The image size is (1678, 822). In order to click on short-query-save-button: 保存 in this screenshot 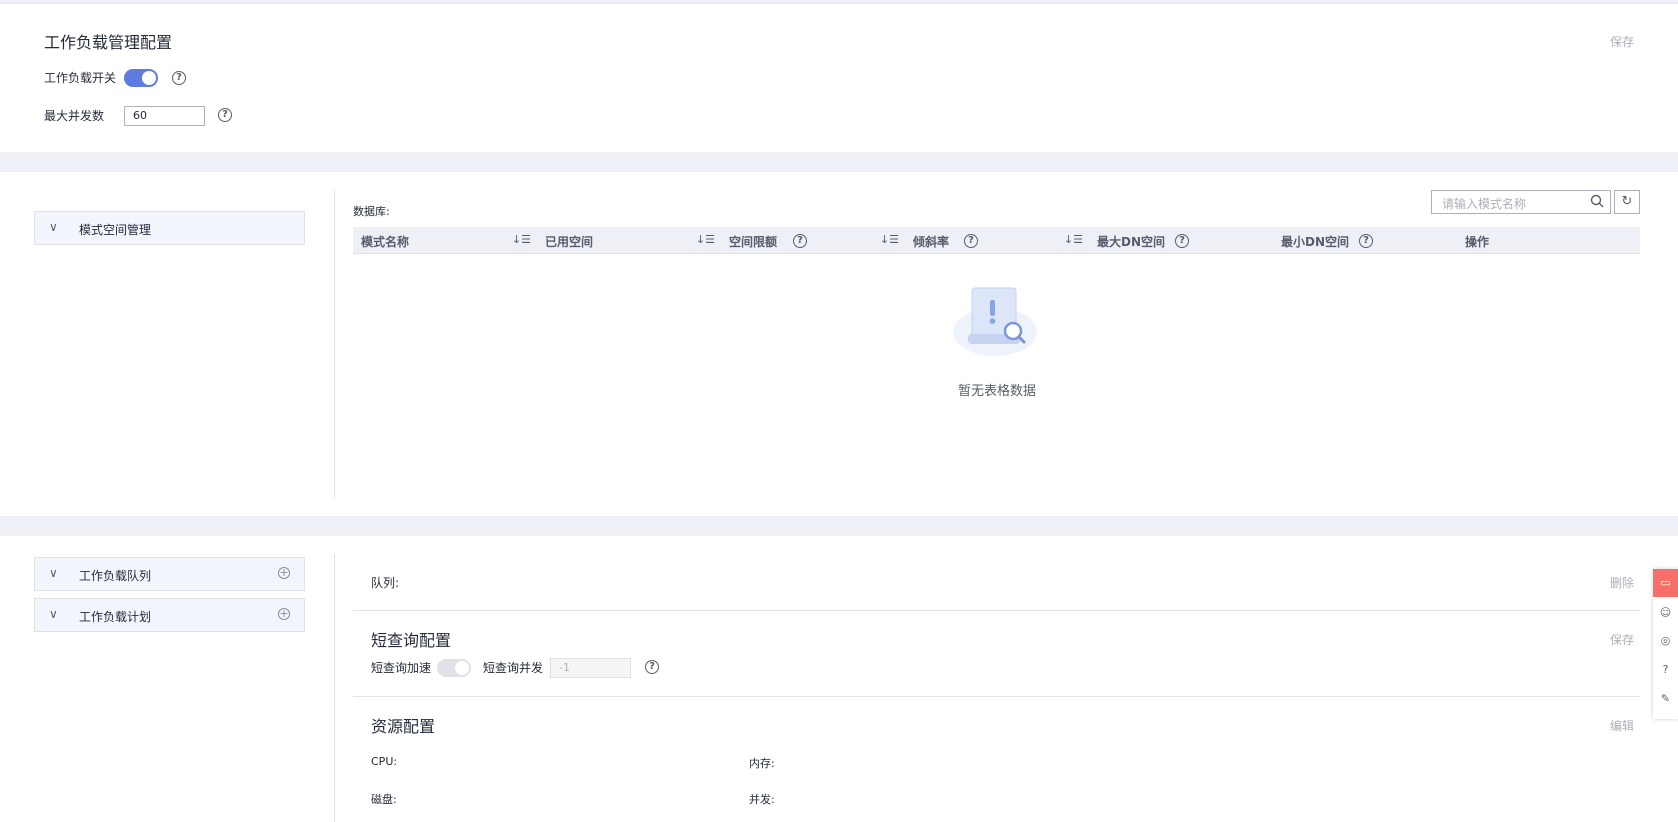, I will do `click(1622, 639)`.